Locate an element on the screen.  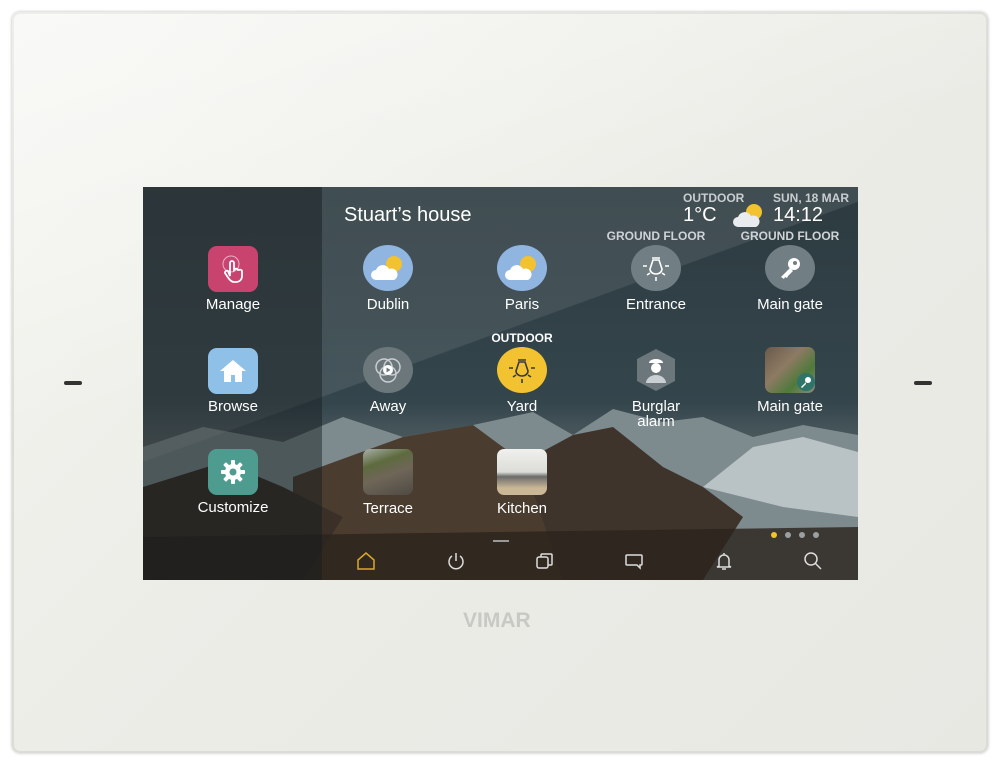
tile-paris: Paris is located at coordinates (522, 278).